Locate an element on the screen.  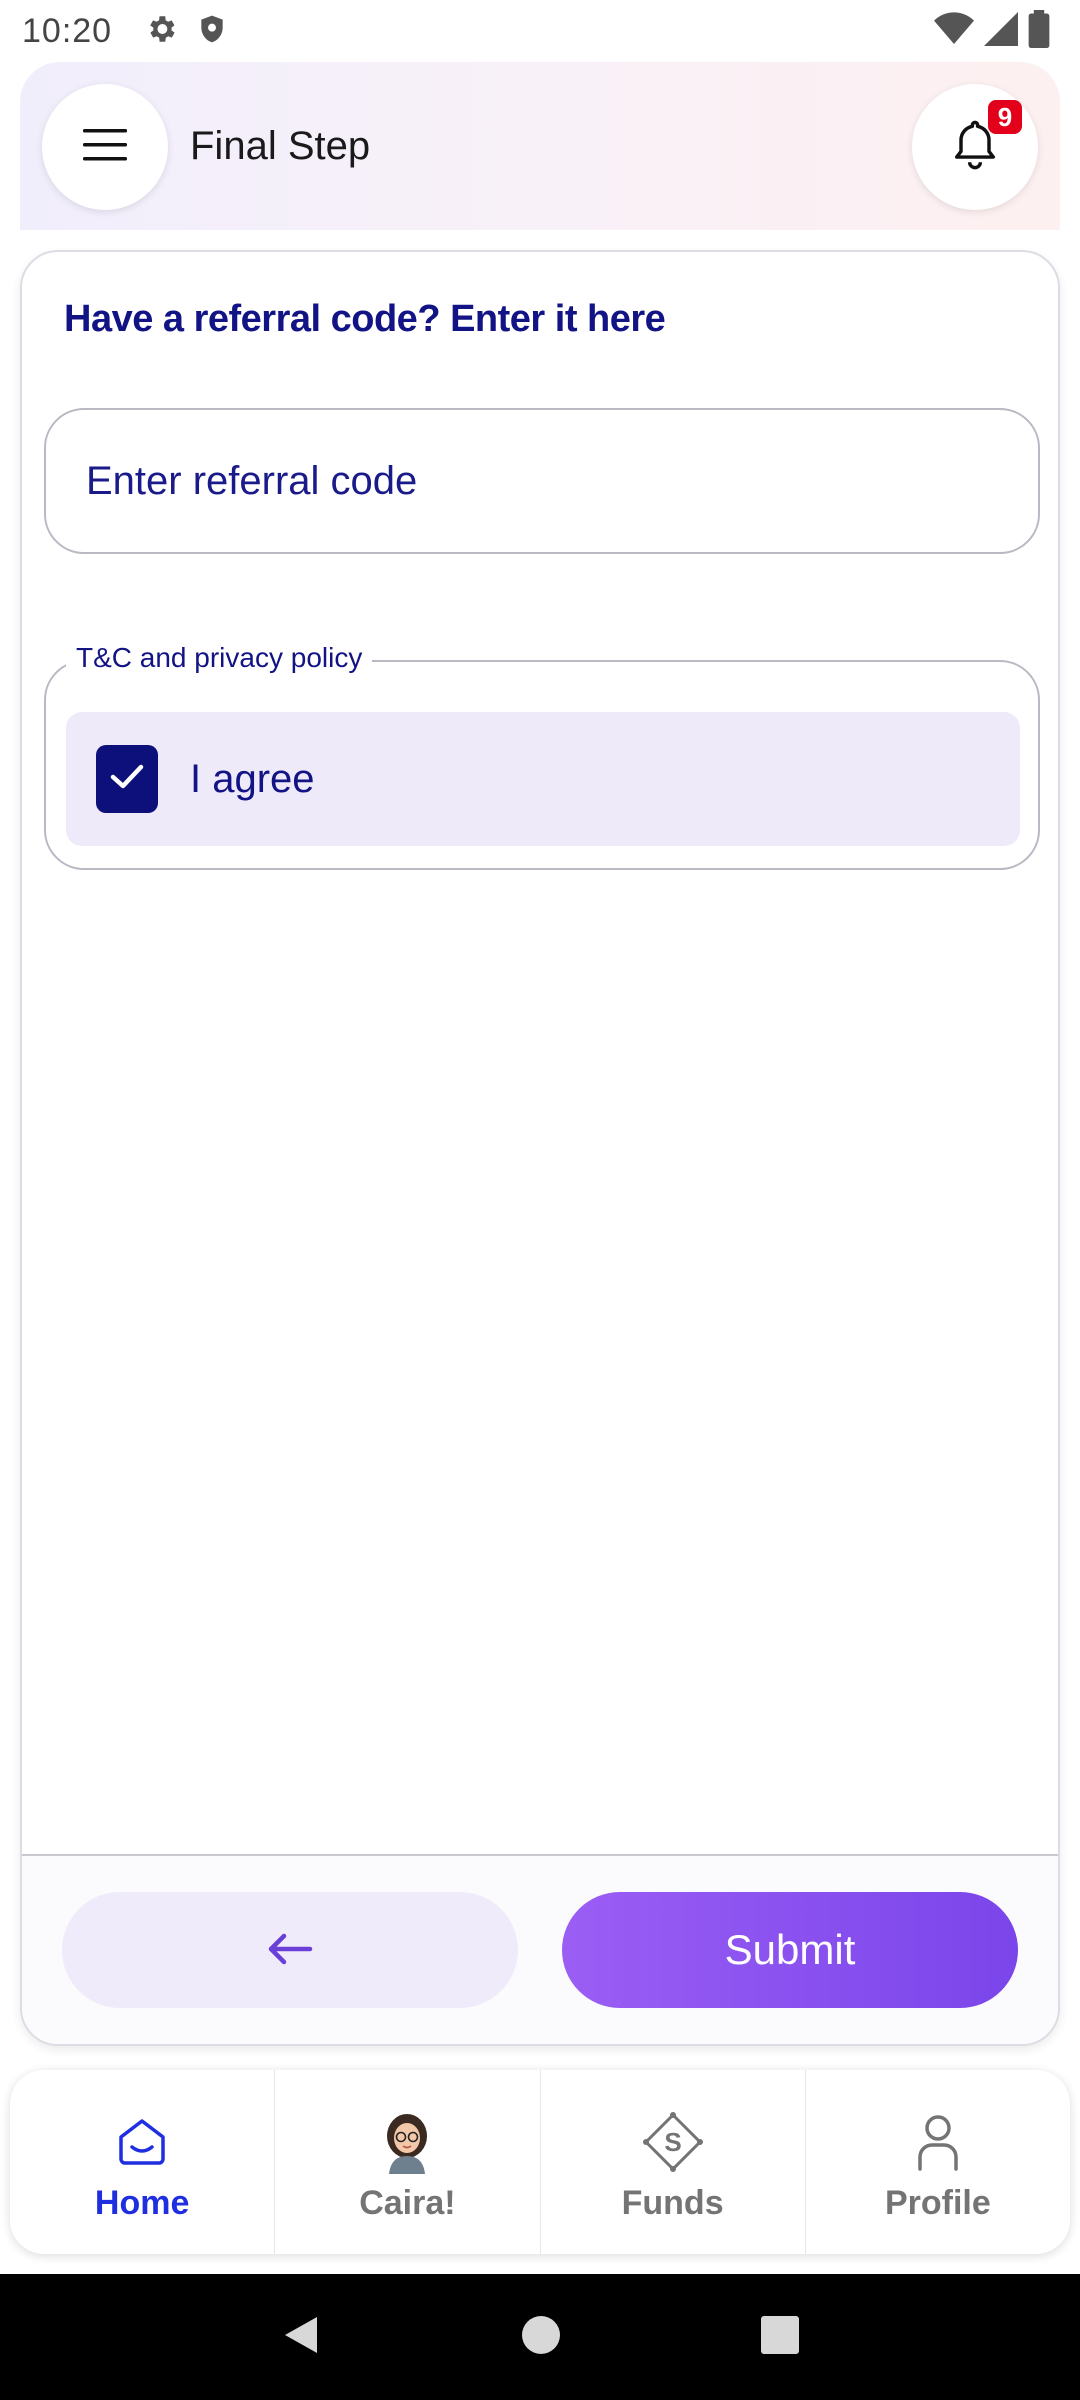
agree-checkbox-row: I agree is located at coordinates (543, 779).